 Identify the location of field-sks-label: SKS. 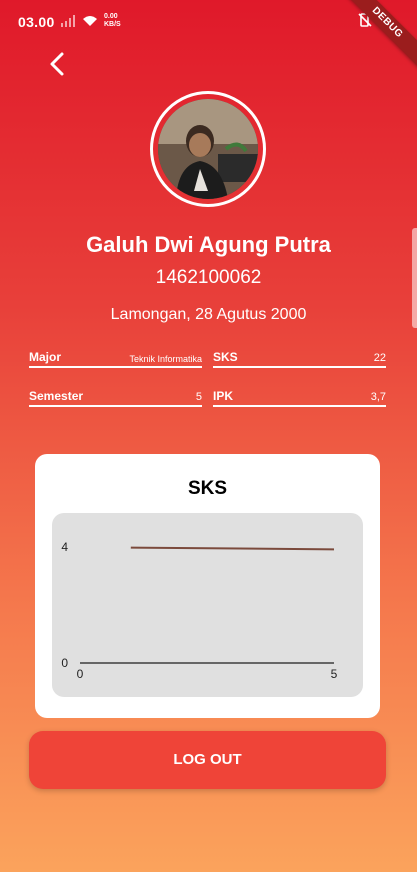
(225, 357).